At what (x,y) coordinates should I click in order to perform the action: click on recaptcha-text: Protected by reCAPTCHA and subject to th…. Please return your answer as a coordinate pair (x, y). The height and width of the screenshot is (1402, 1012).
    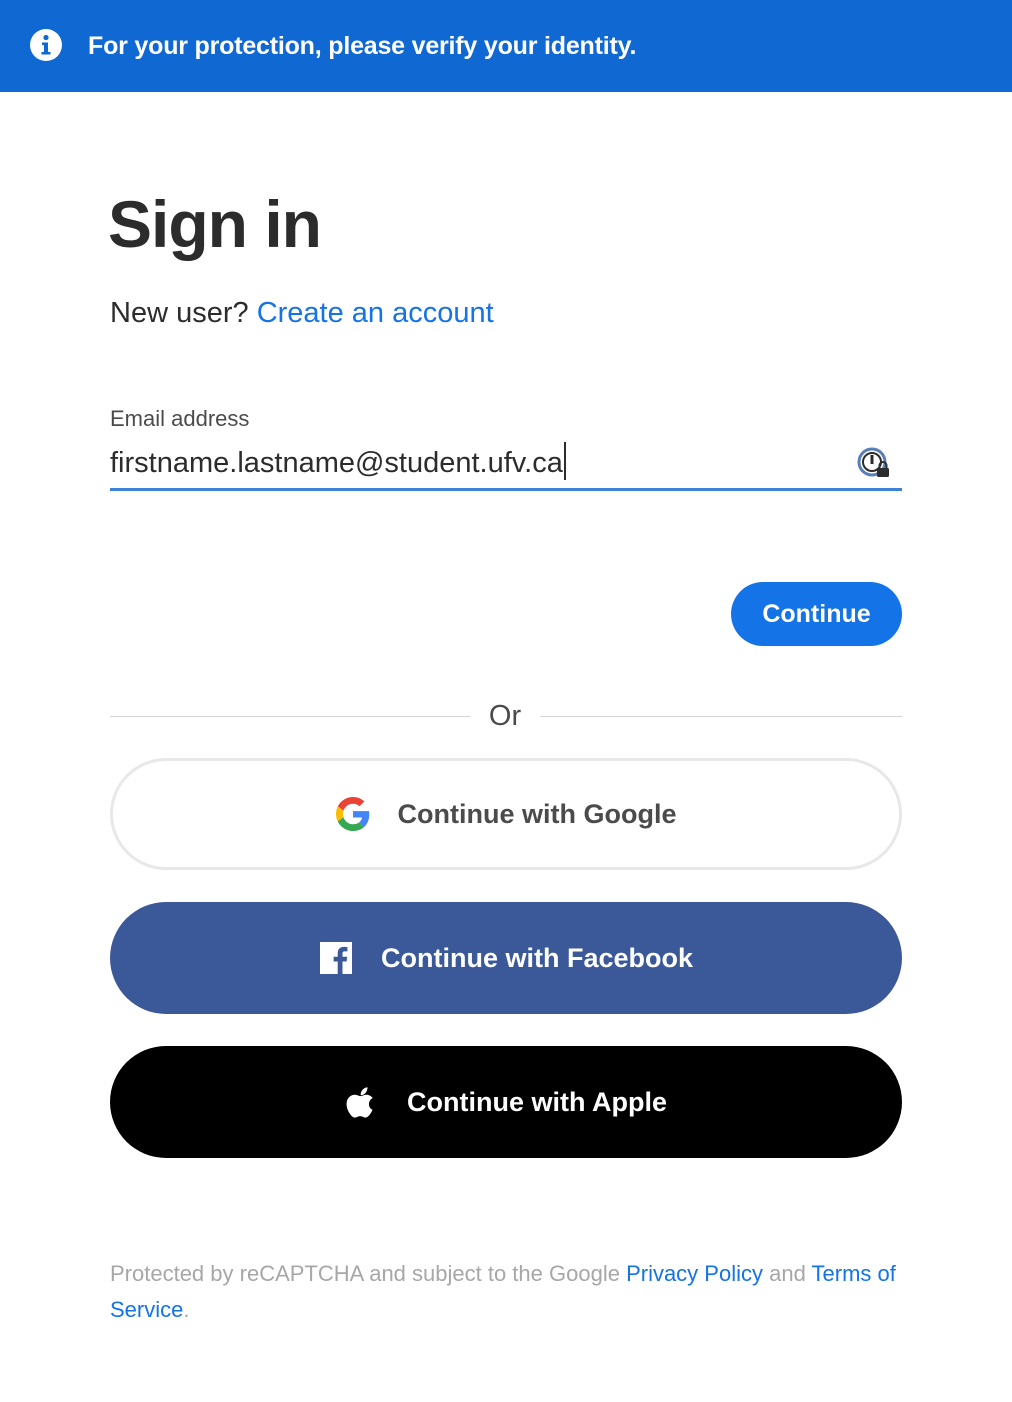
    Looking at the image, I should click on (368, 1273).